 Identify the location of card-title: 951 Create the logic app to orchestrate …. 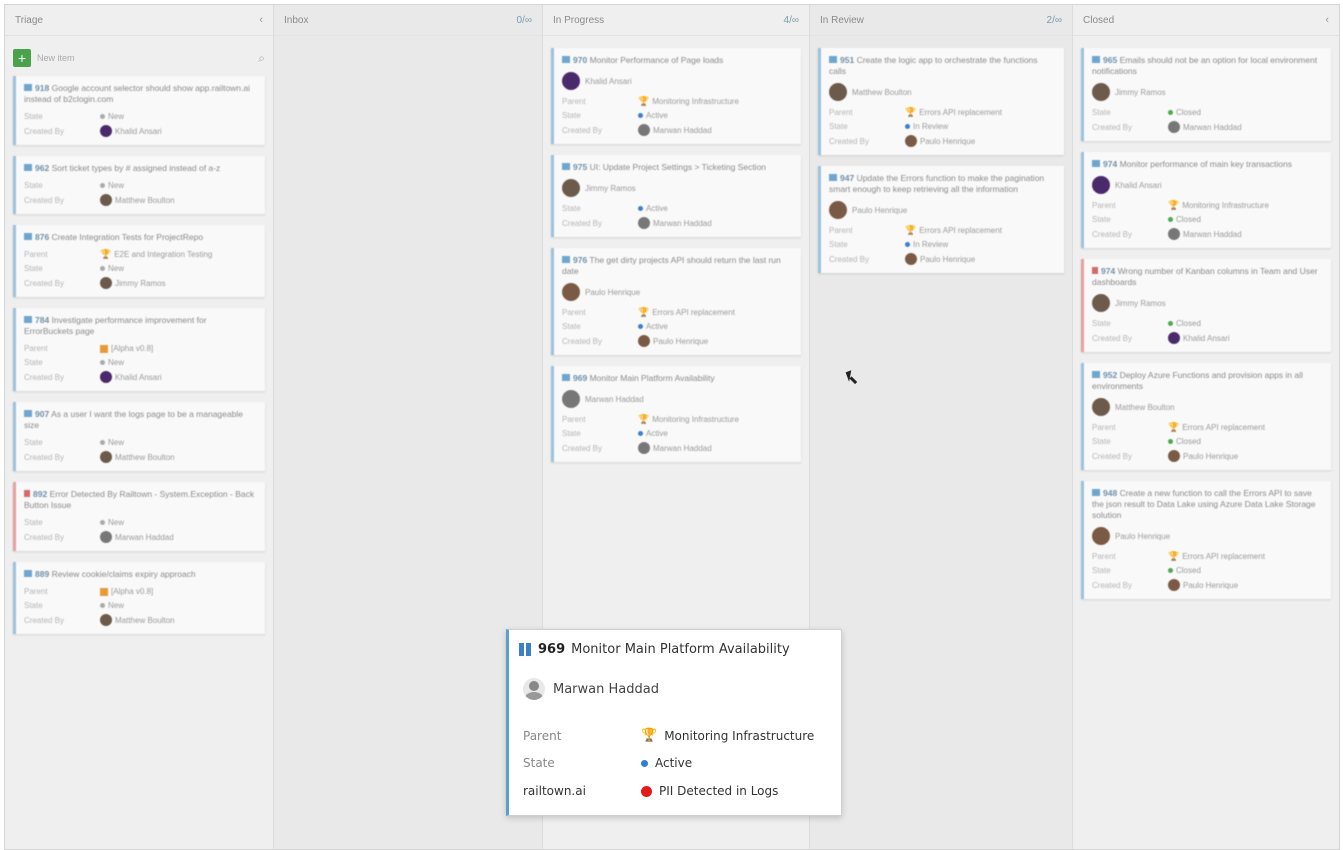
(942, 66).